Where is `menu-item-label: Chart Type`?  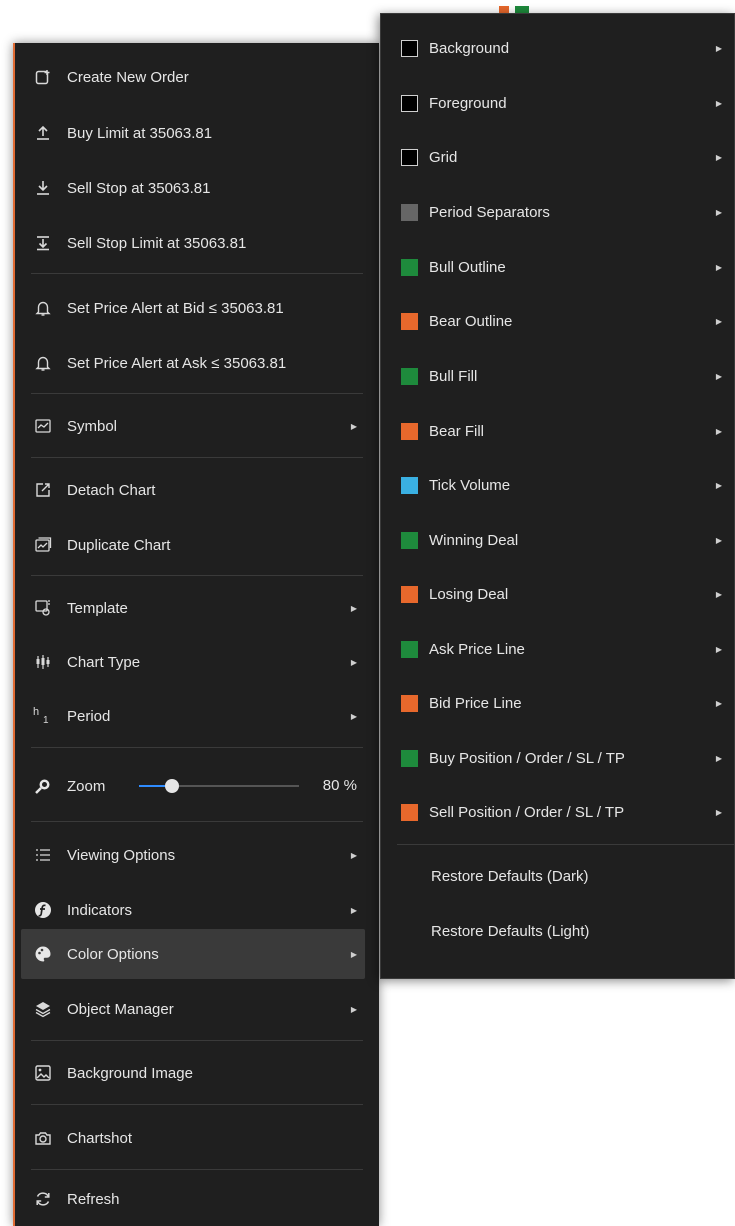 menu-item-label: Chart Type is located at coordinates (104, 662).